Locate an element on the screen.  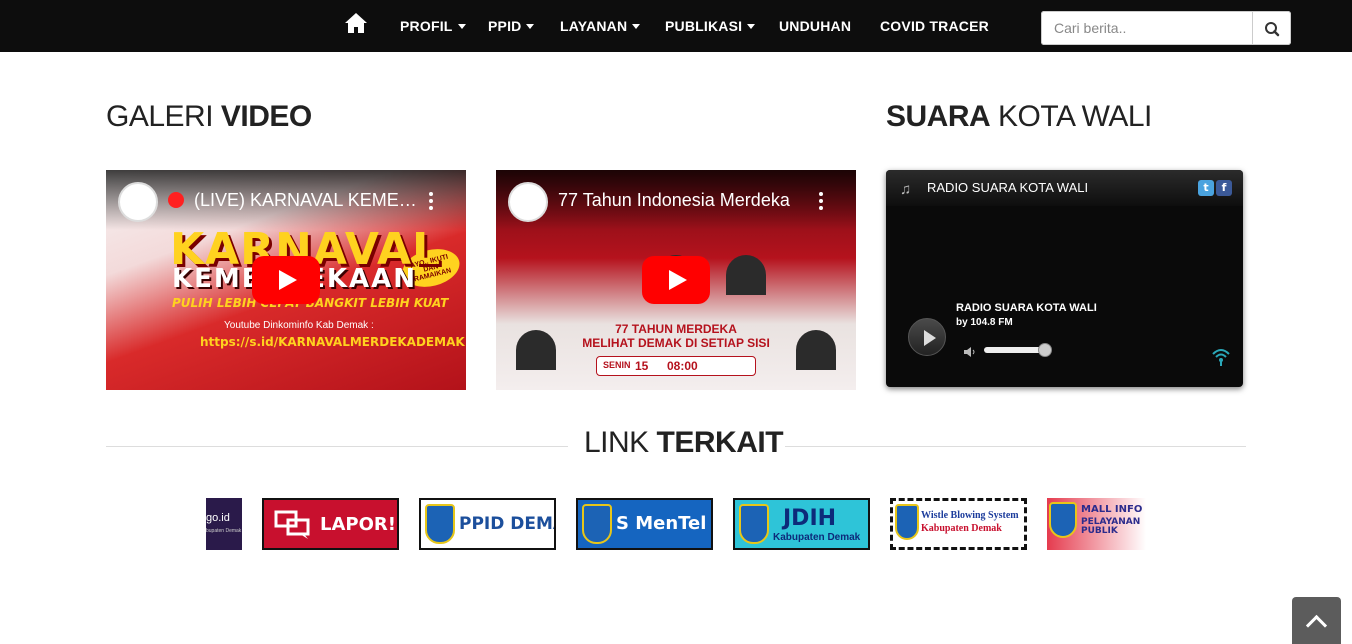
video-title: 77 Tahun Indonesia Merdeka is located at coordinates (688, 200).